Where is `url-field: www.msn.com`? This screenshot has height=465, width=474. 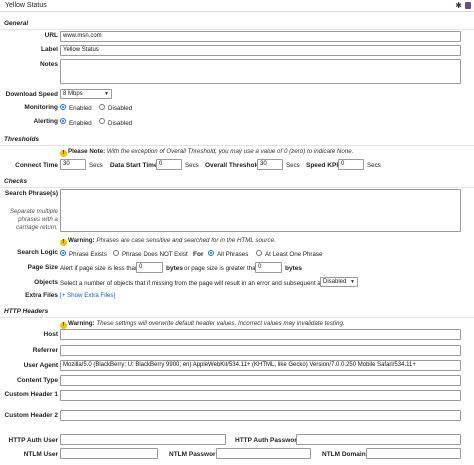
url-field: www.msn.com is located at coordinates (260, 36).